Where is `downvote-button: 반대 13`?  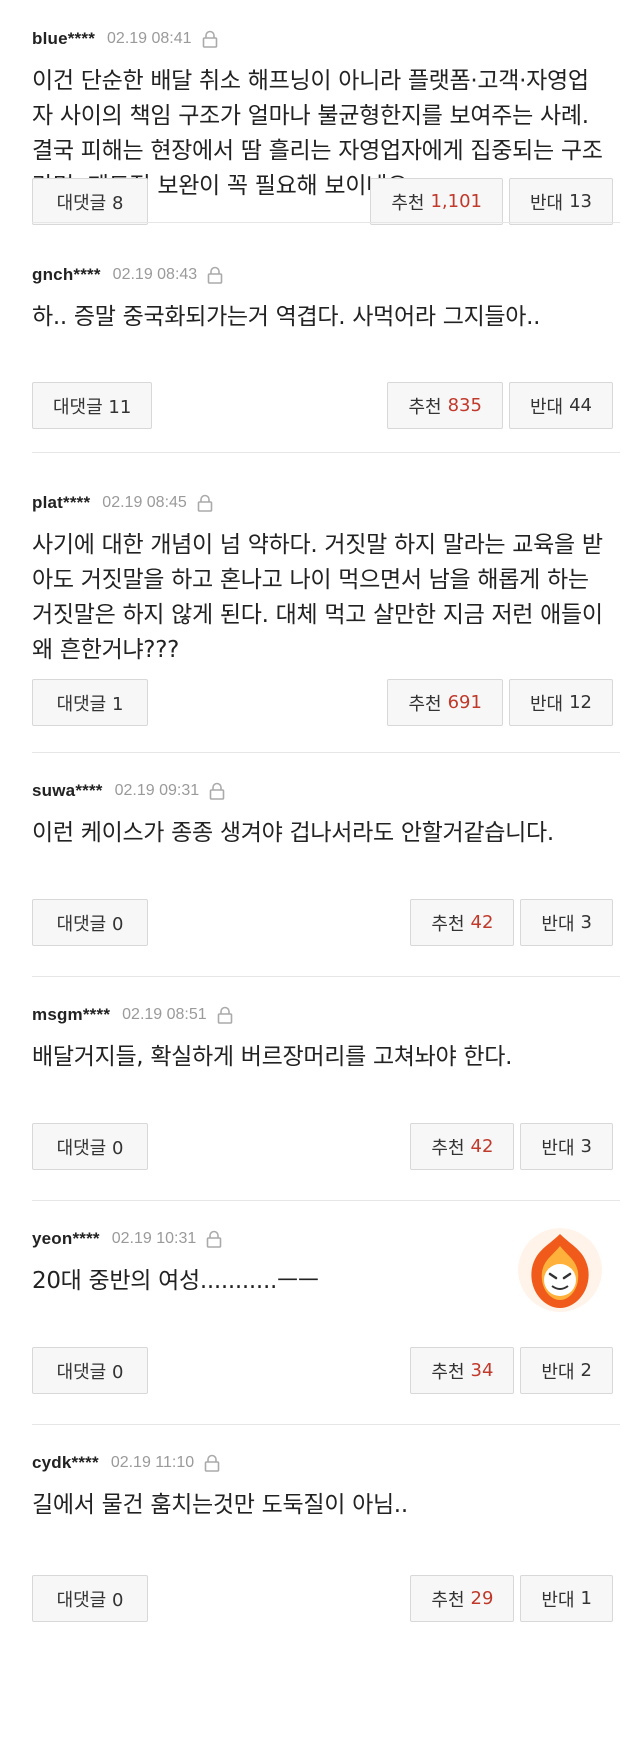
downvote-button: 반대 13 is located at coordinates (560, 201).